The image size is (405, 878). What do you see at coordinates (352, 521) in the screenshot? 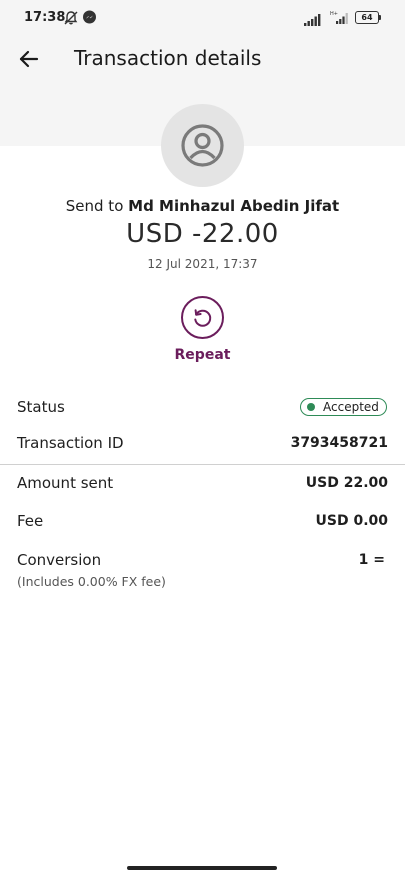
I see `fee-value: USD 0.00` at bounding box center [352, 521].